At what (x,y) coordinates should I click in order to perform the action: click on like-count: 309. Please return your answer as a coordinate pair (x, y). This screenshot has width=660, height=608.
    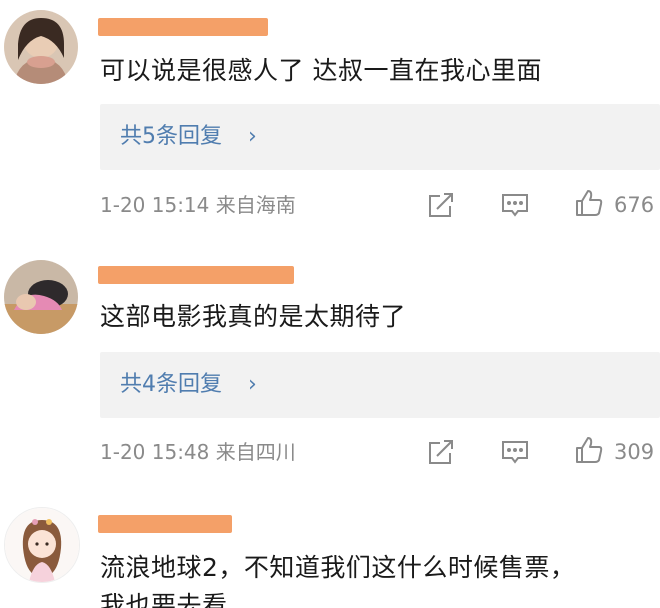
    Looking at the image, I should click on (634, 452).